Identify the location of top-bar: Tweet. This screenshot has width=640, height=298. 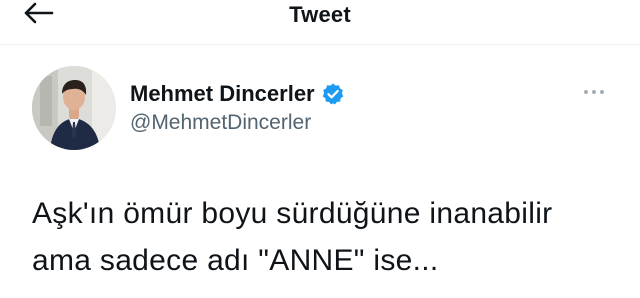
(320, 20).